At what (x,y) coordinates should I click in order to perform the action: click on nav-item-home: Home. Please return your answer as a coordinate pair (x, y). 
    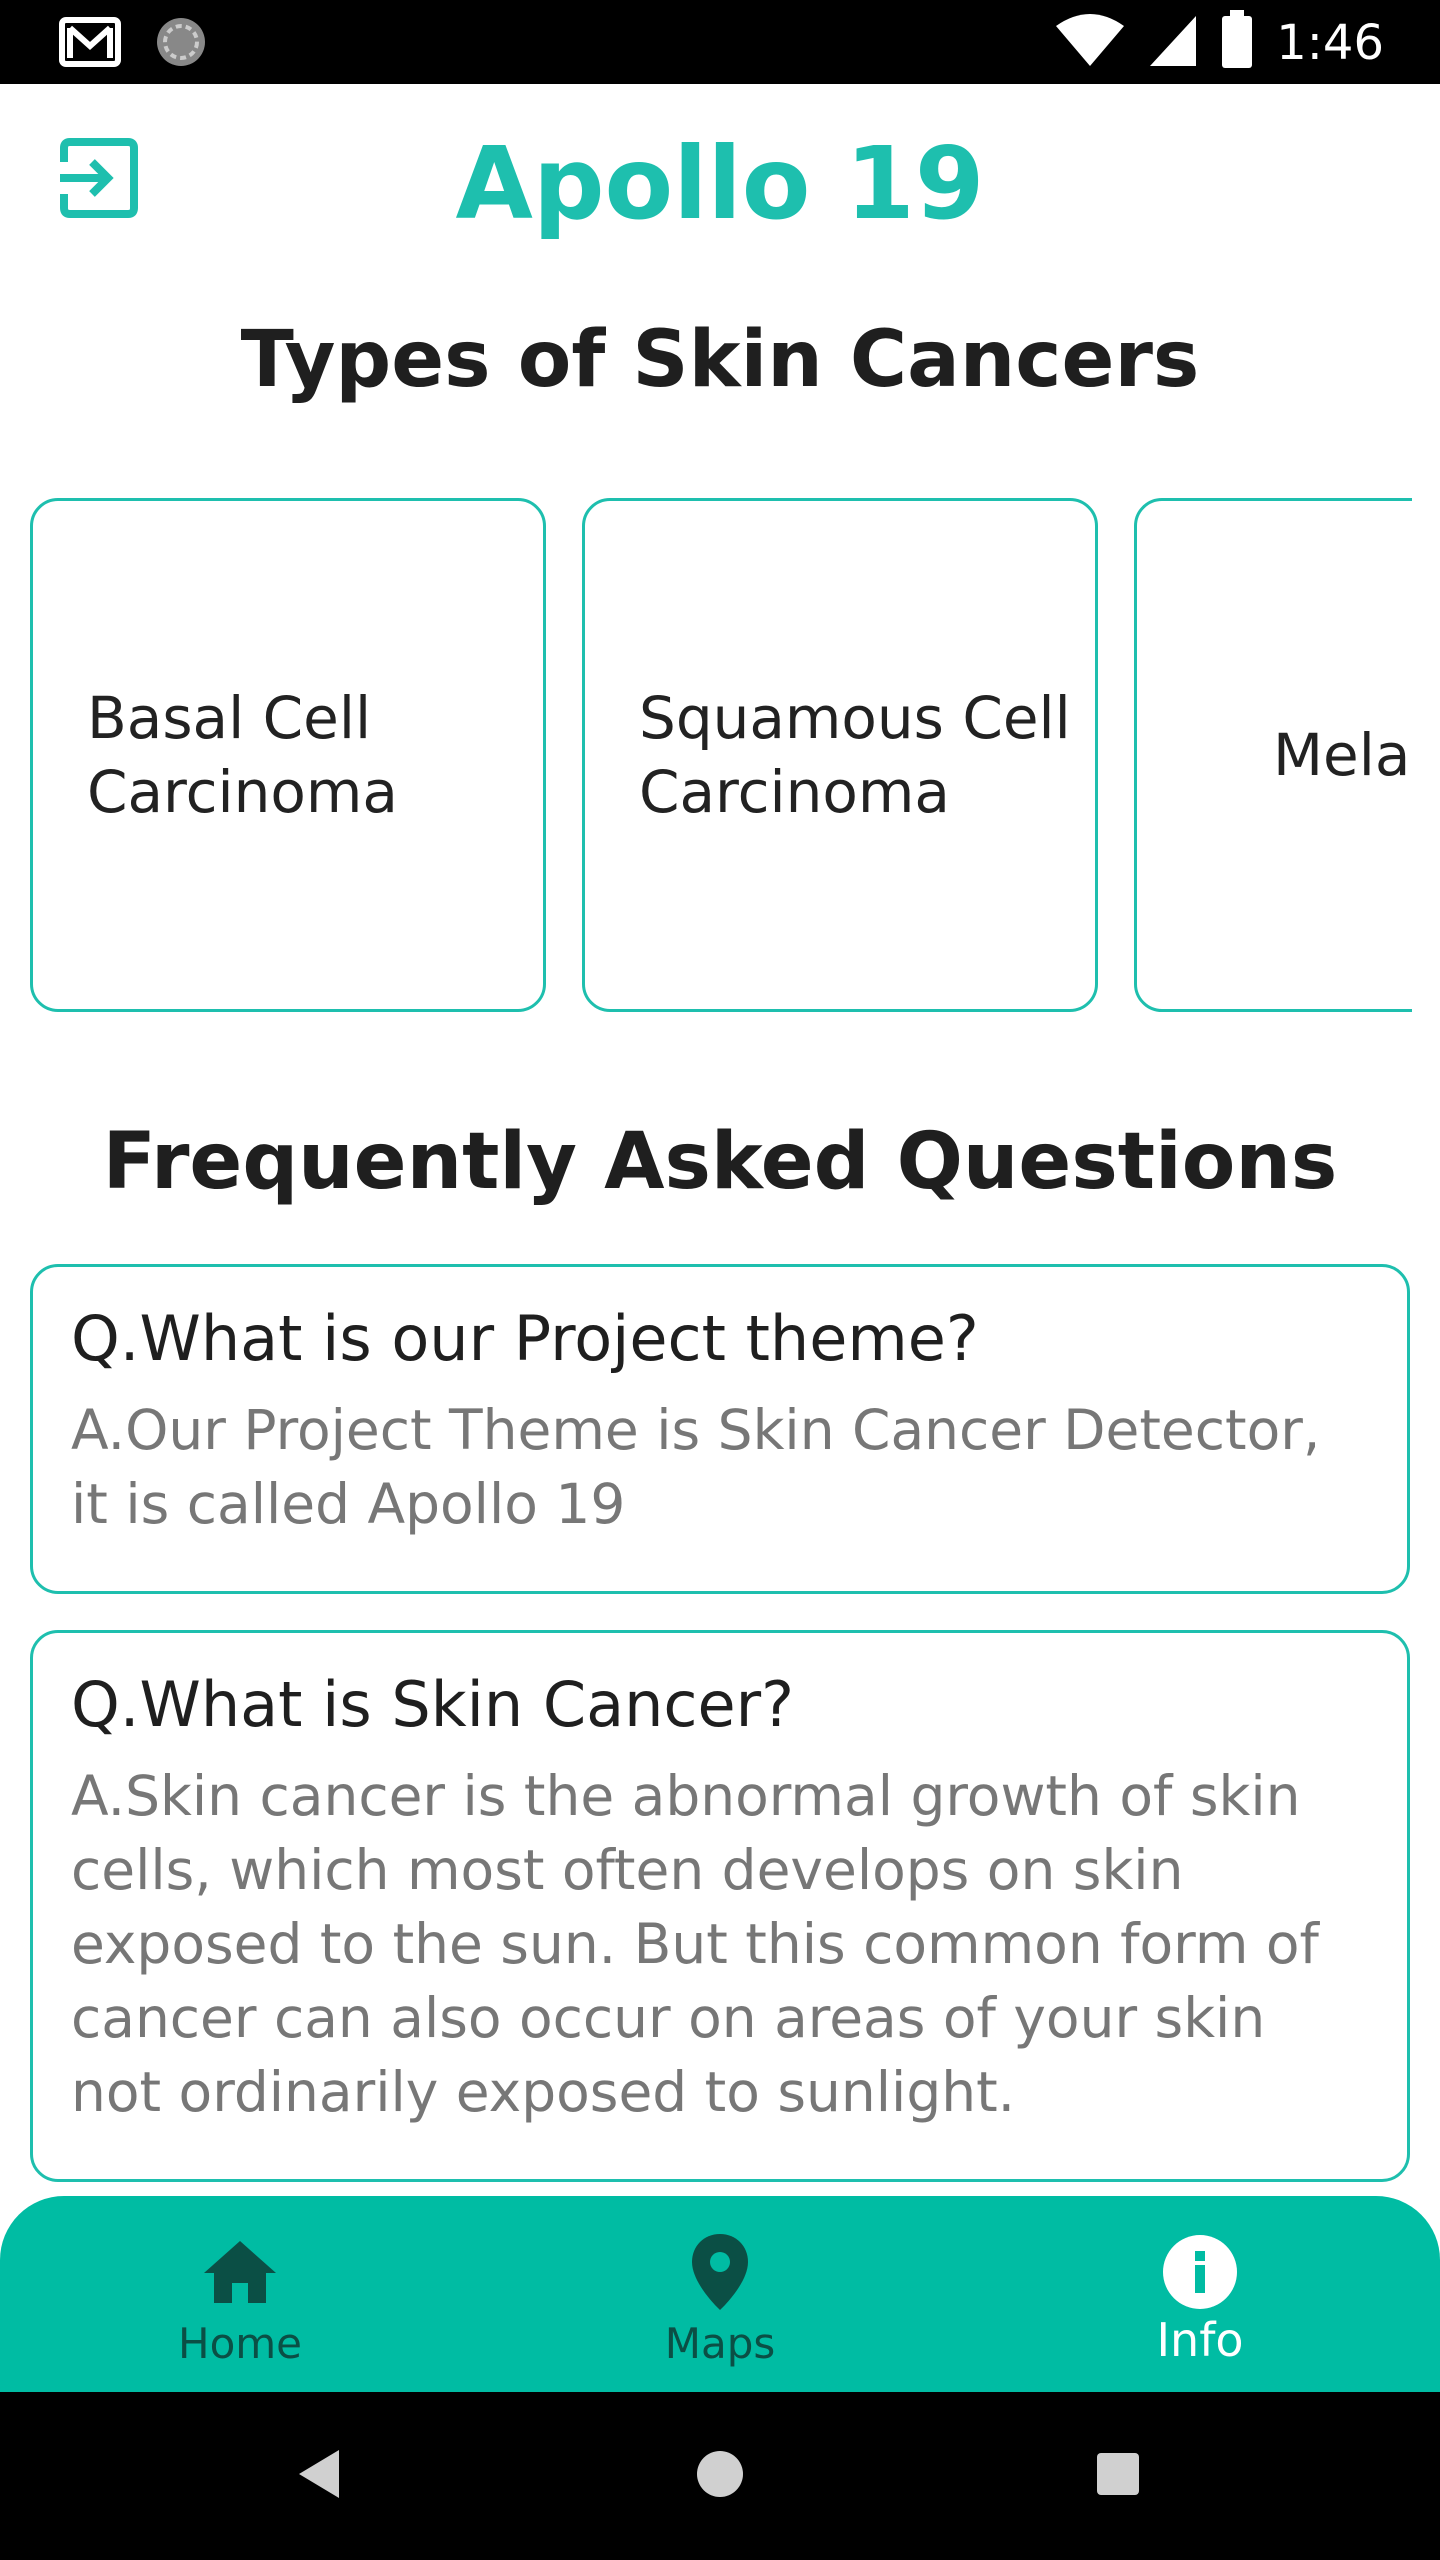
    Looking at the image, I should click on (240, 2294).